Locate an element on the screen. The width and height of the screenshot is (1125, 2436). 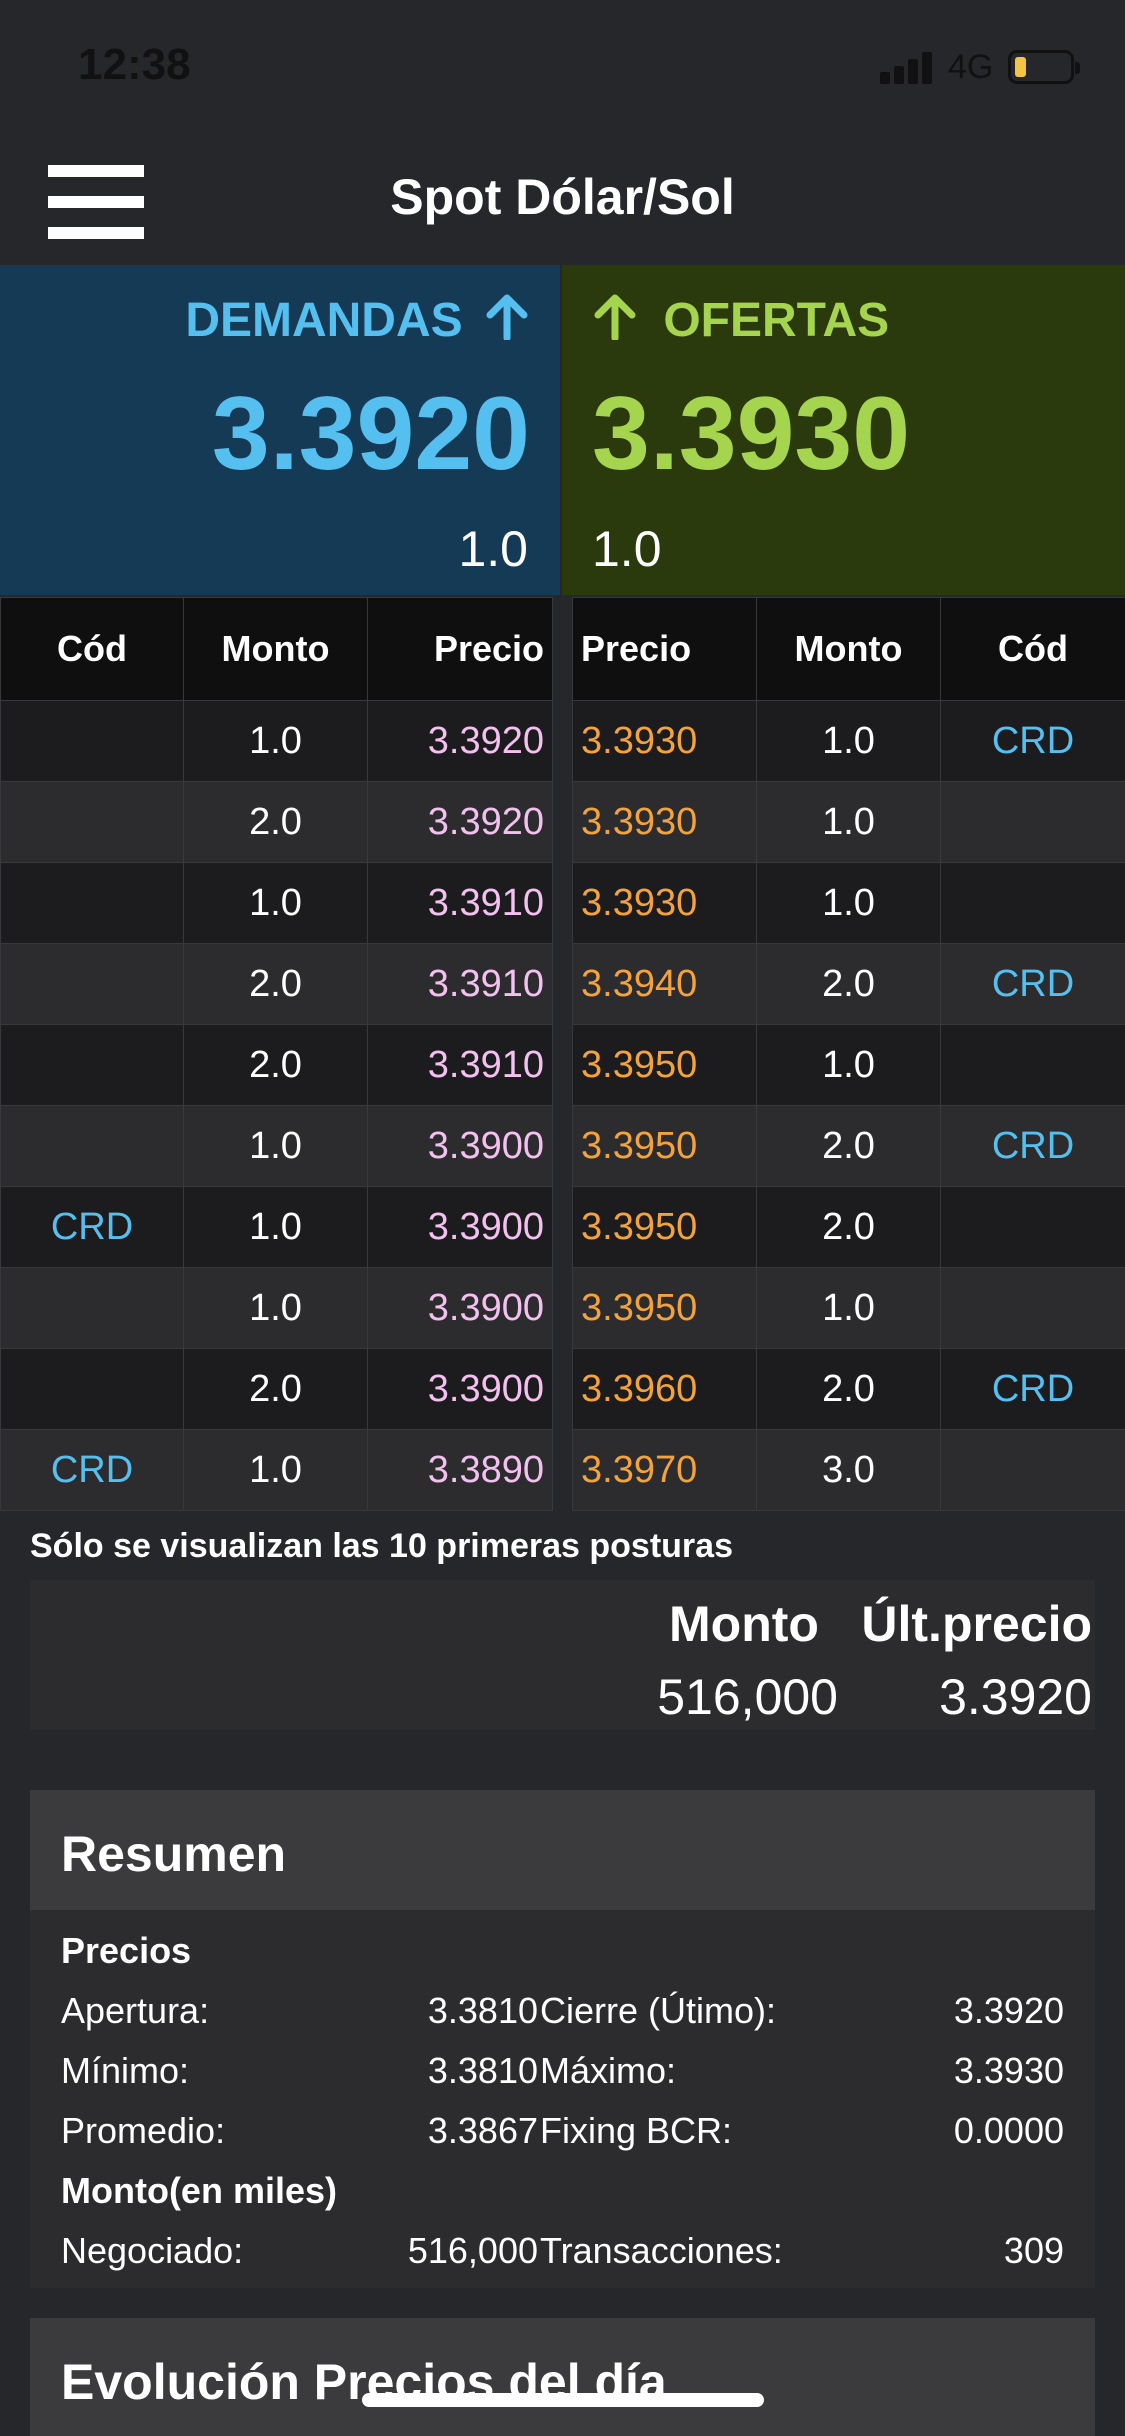
apertura-value: 3.3810 is located at coordinates (482, 2010).